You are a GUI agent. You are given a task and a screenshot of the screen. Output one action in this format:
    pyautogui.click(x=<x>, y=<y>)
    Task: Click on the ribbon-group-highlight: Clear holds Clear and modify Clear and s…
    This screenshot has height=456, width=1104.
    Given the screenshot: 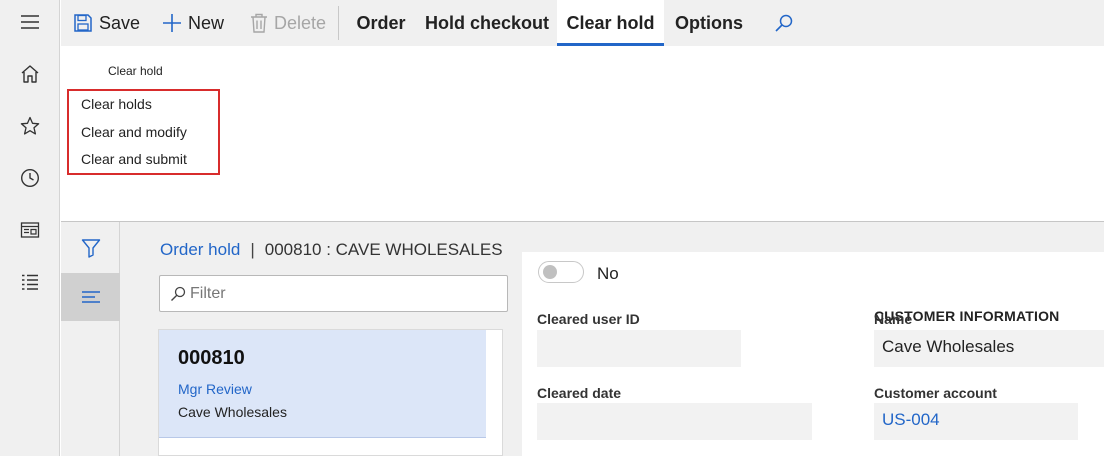 What is the action you would take?
    pyautogui.click(x=143, y=132)
    